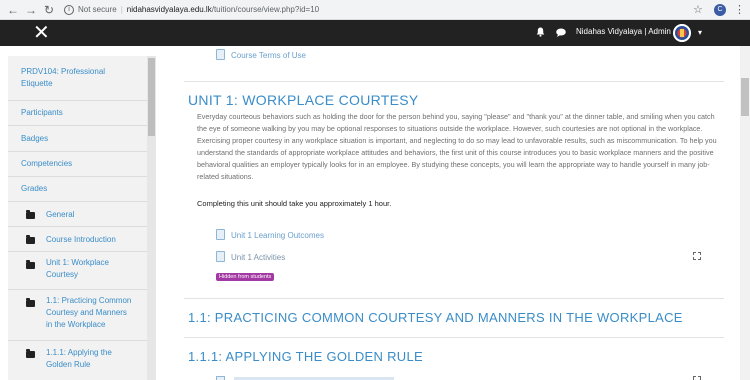 The width and height of the screenshot is (750, 380). I want to click on close-drawer-icon: ✕, so click(41, 33).